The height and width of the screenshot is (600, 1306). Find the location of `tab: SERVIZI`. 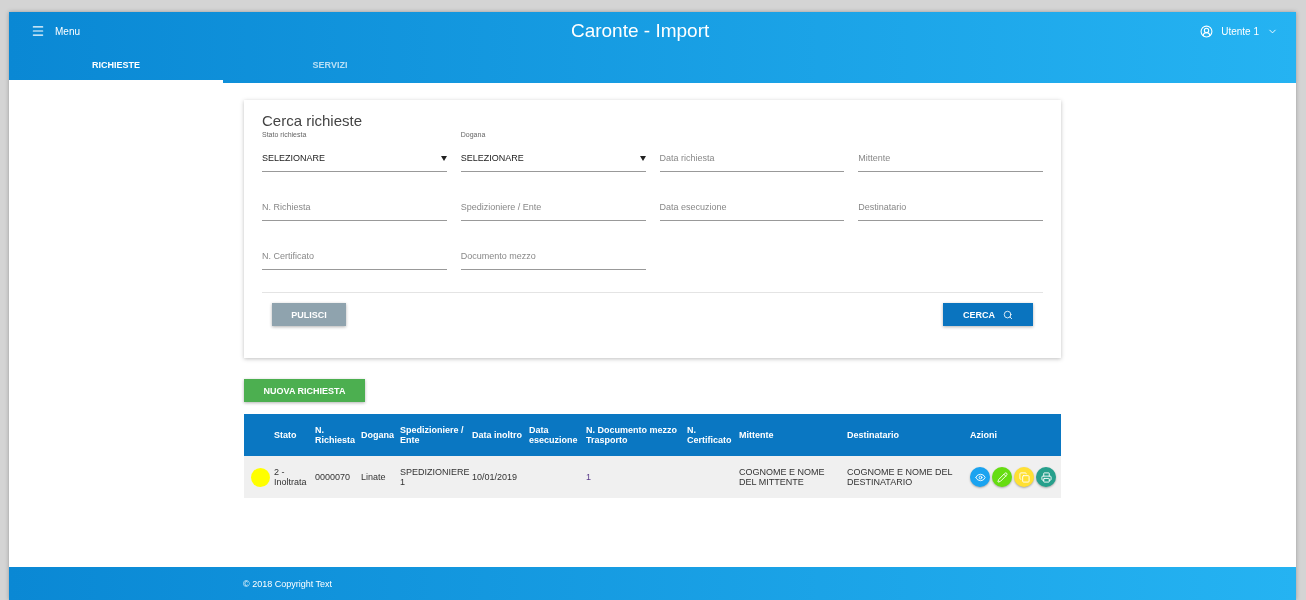

tab: SERVIZI is located at coordinates (330, 66).